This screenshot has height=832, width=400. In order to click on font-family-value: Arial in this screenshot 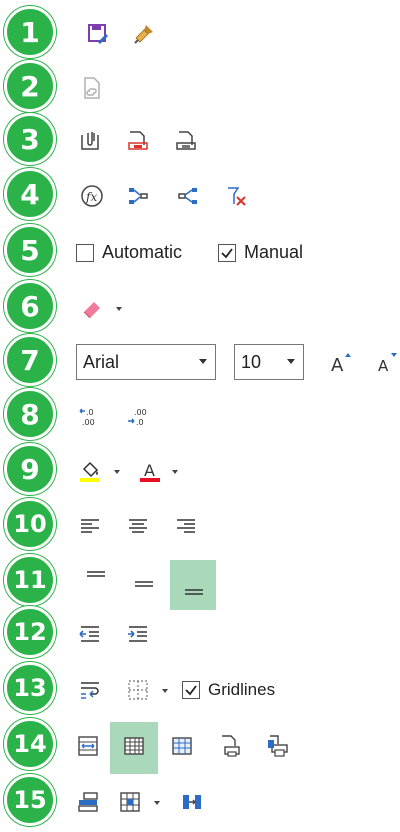, I will do `click(101, 361)`.